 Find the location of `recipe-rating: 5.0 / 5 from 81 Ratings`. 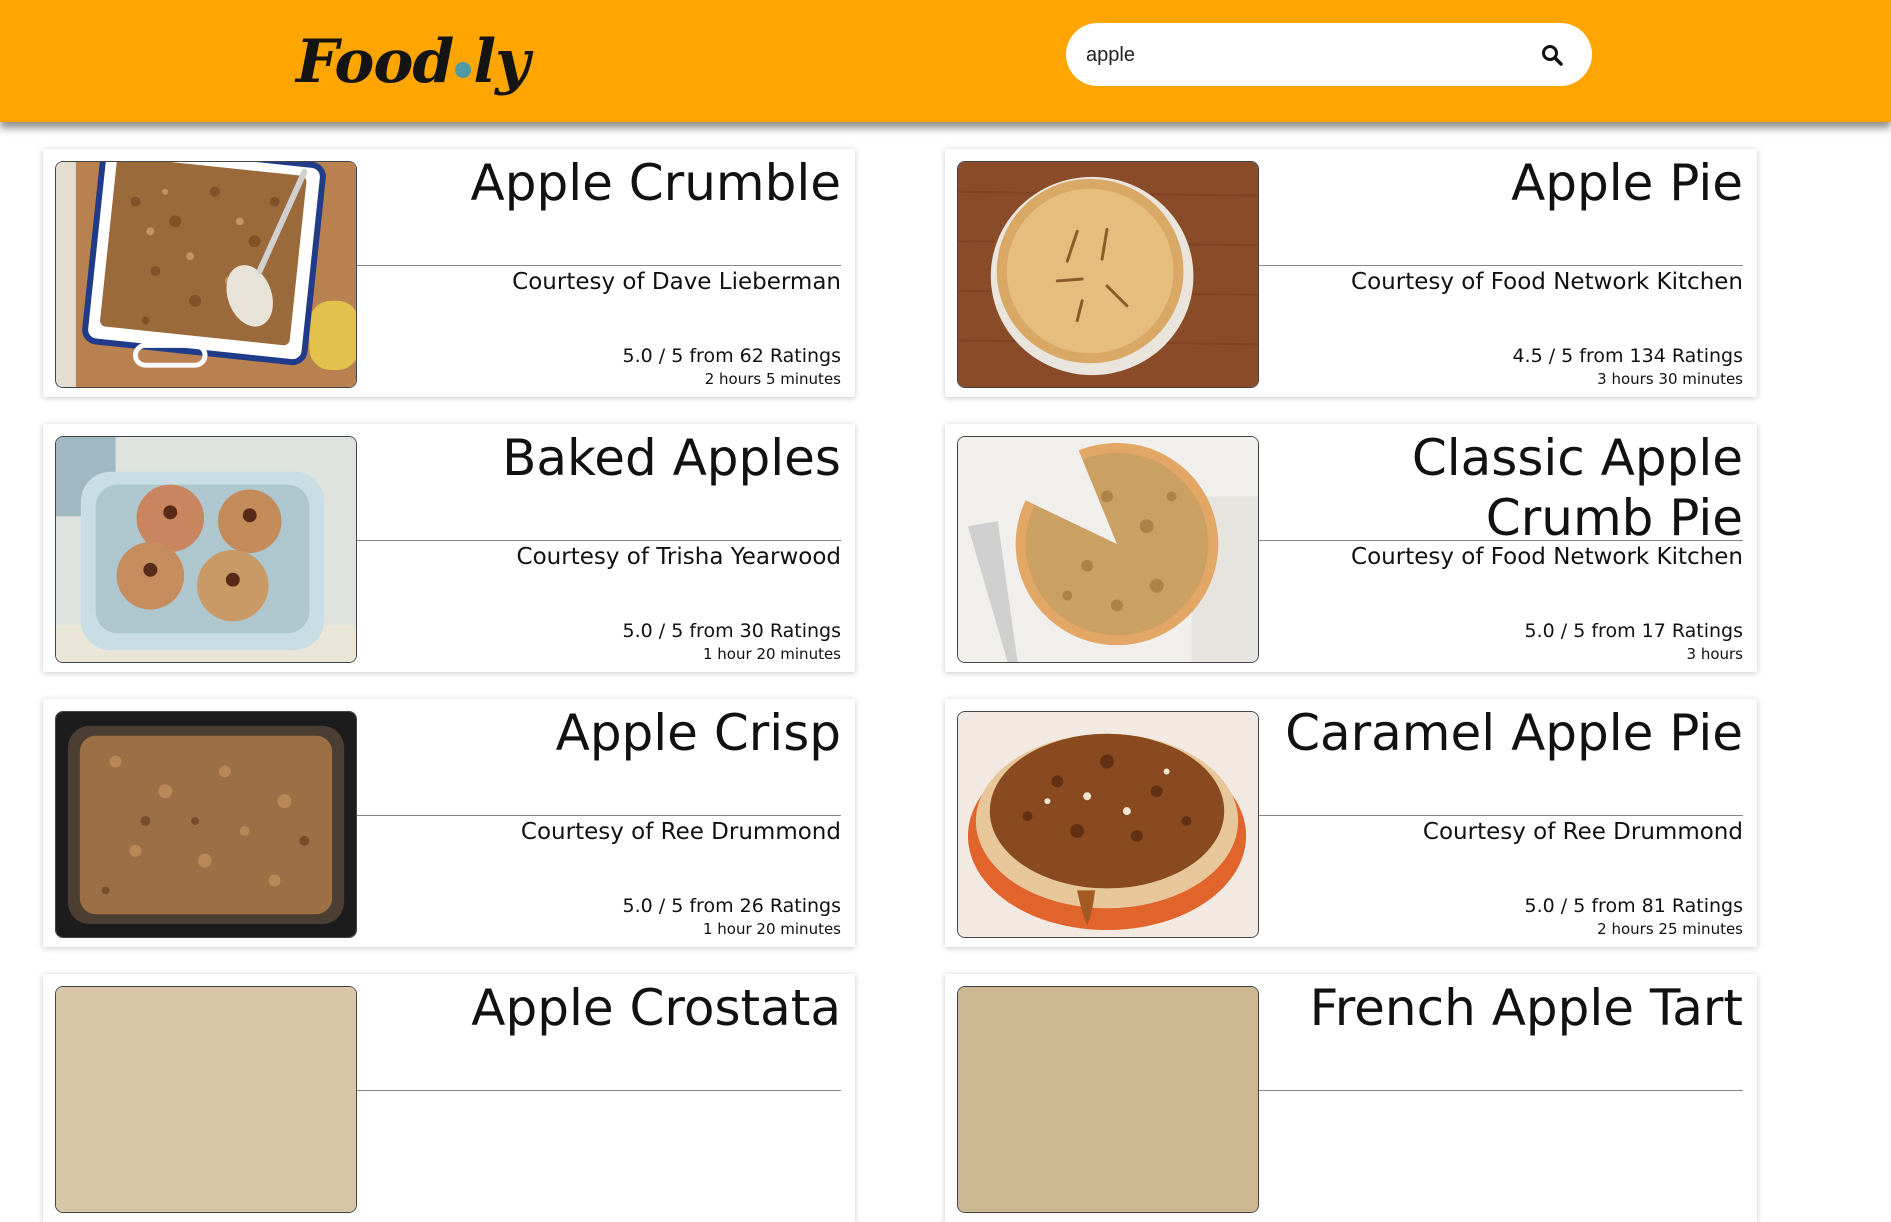

recipe-rating: 5.0 / 5 from 81 Ratings is located at coordinates (1633, 906).